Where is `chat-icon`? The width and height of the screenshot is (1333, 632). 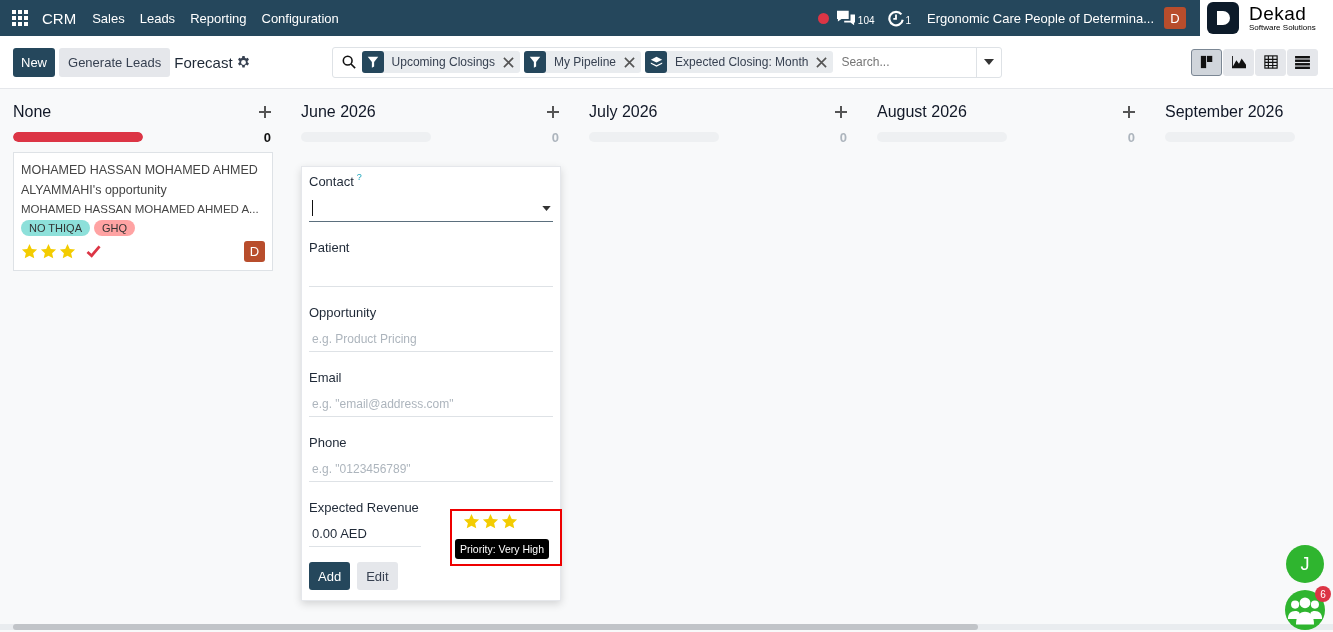 chat-icon is located at coordinates (845, 18).